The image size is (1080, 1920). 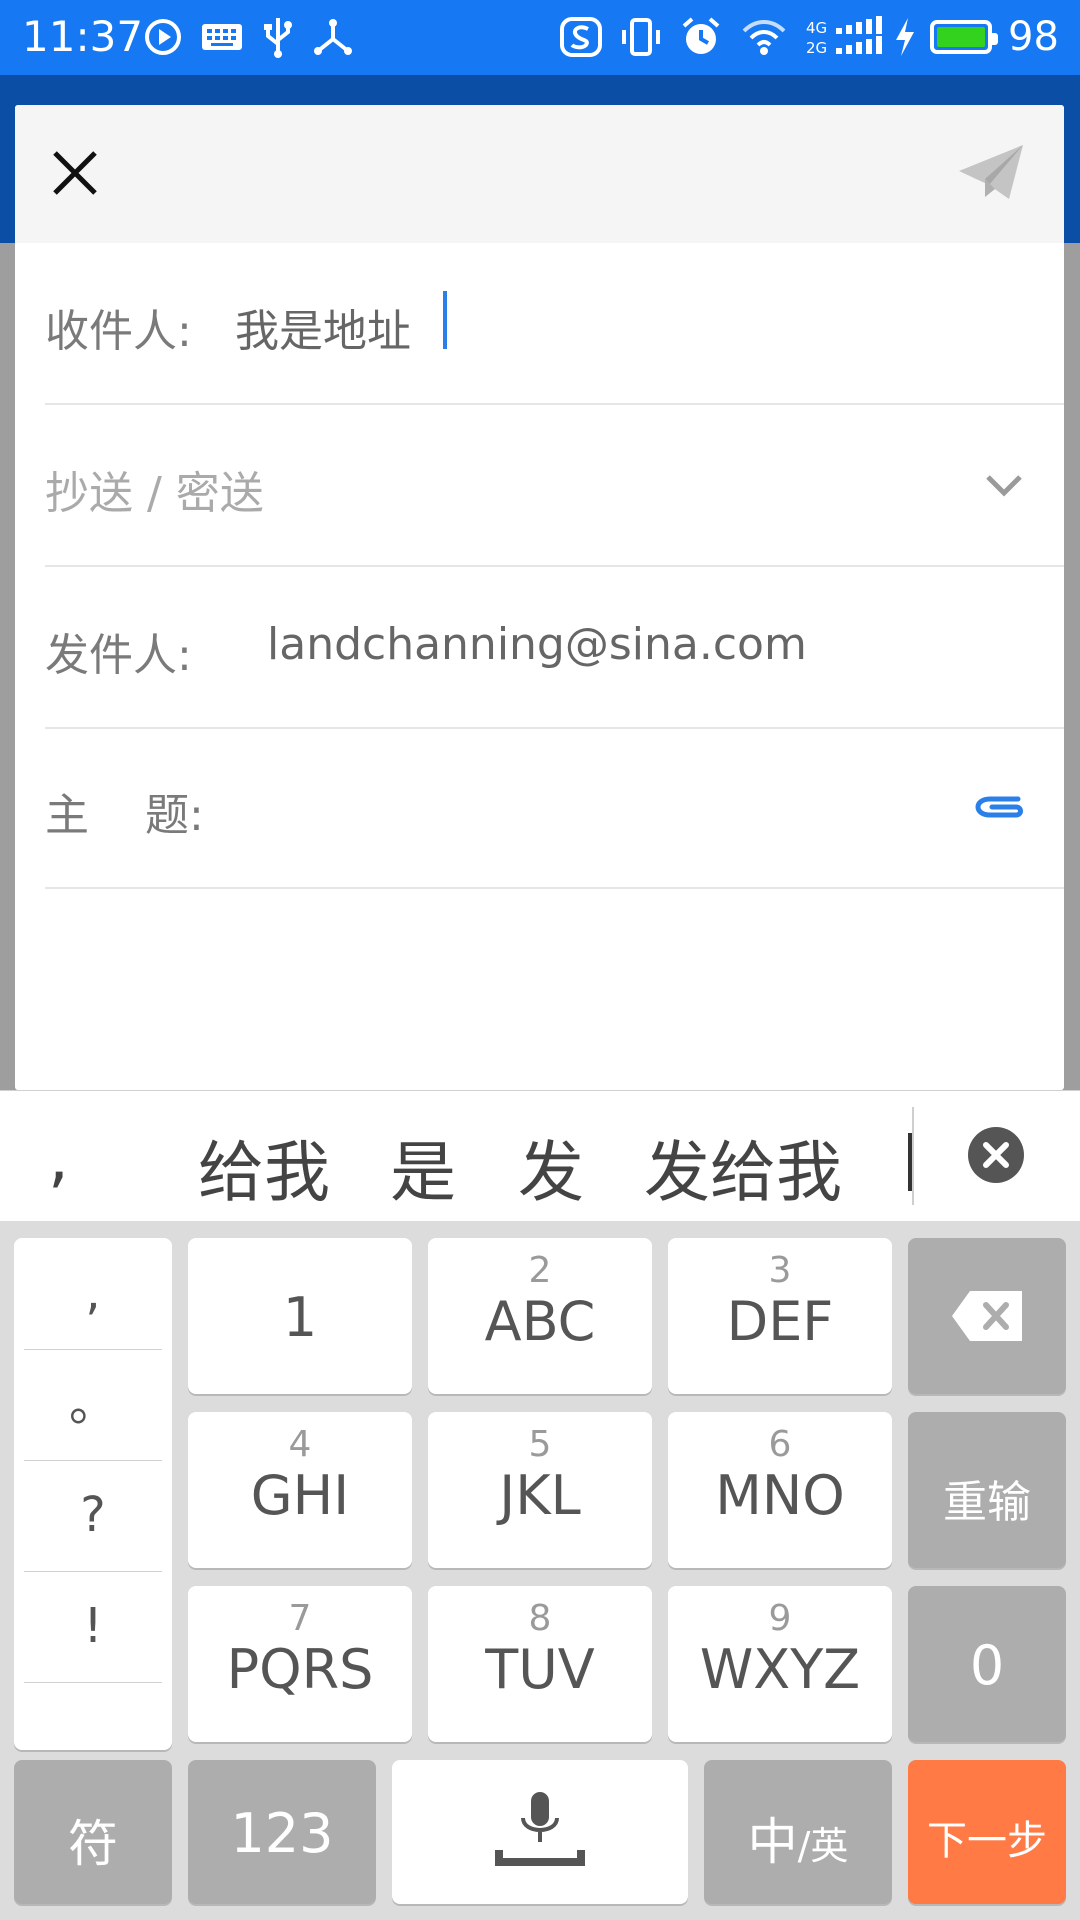 I want to click on punct-exclaim-key: !, so click(x=93, y=1627).